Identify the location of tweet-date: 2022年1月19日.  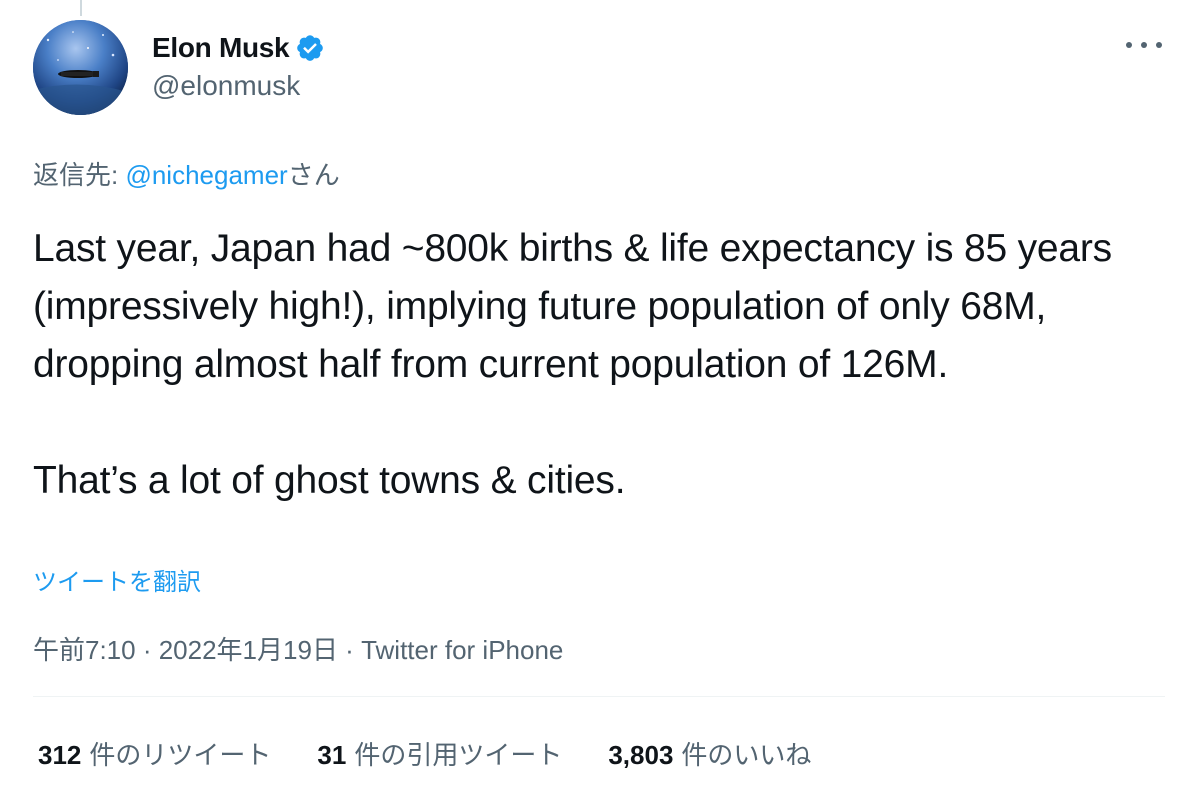
(248, 650).